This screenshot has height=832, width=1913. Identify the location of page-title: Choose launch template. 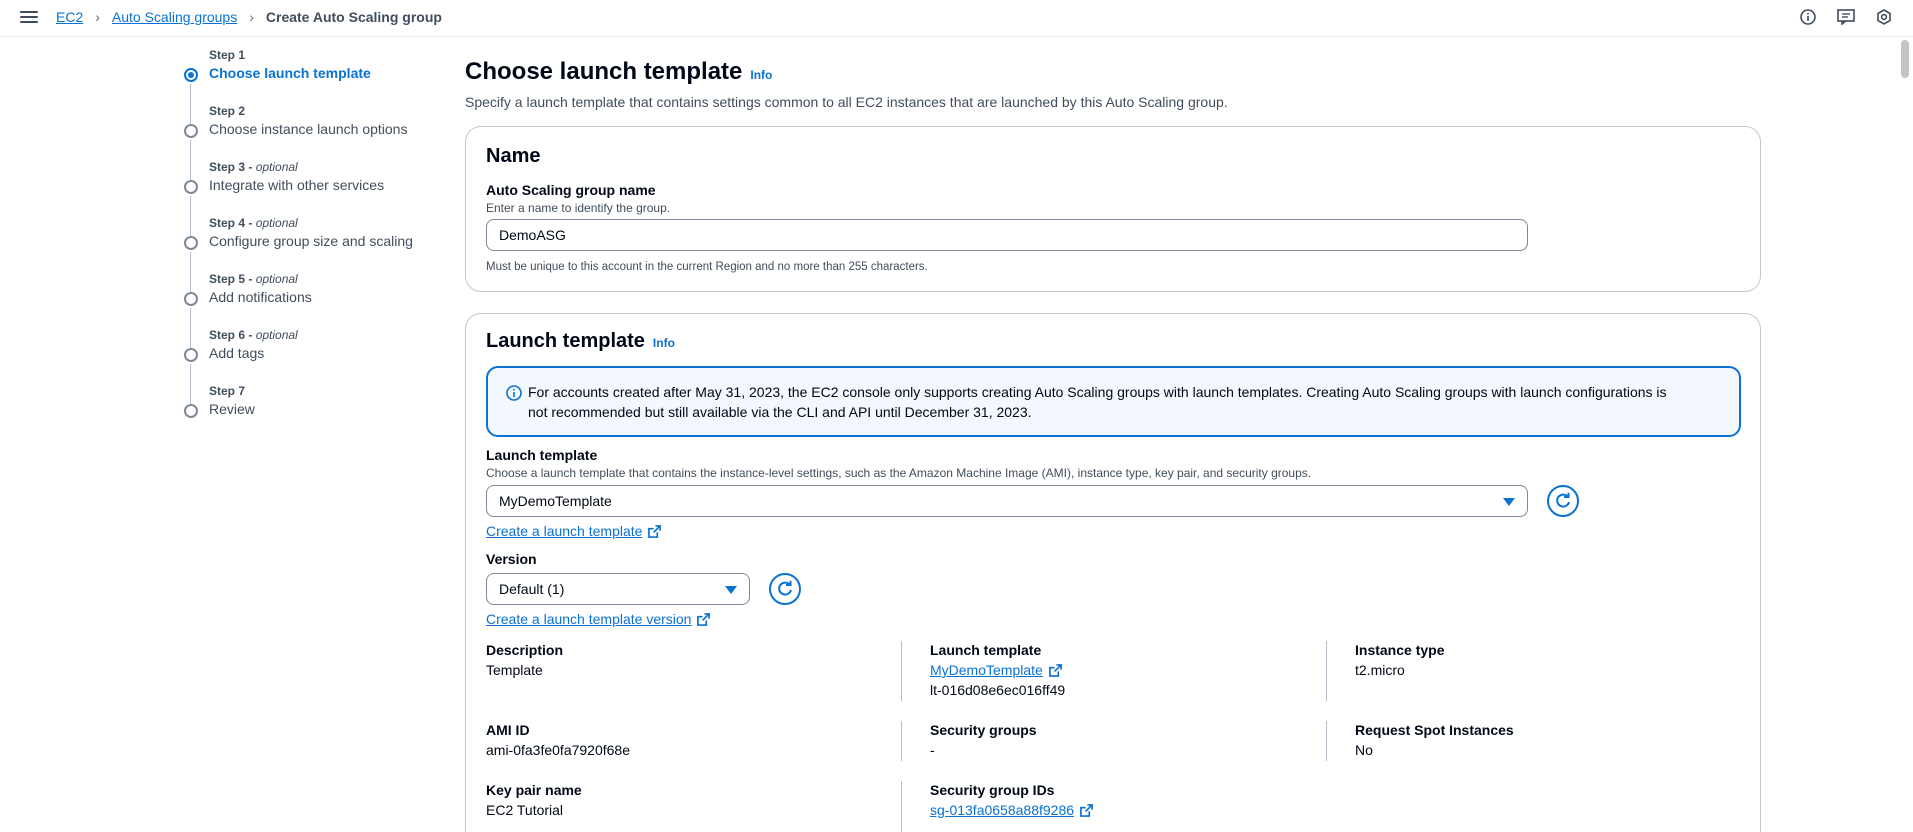
(604, 71).